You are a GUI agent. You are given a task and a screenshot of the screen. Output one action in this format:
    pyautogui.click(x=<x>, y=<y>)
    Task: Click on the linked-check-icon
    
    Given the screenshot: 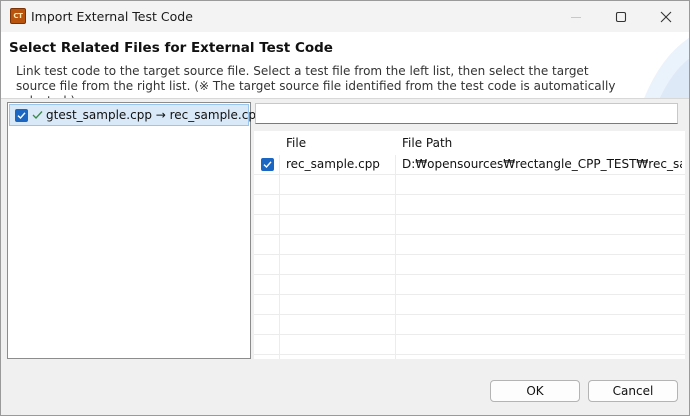 What is the action you would take?
    pyautogui.click(x=37, y=115)
    